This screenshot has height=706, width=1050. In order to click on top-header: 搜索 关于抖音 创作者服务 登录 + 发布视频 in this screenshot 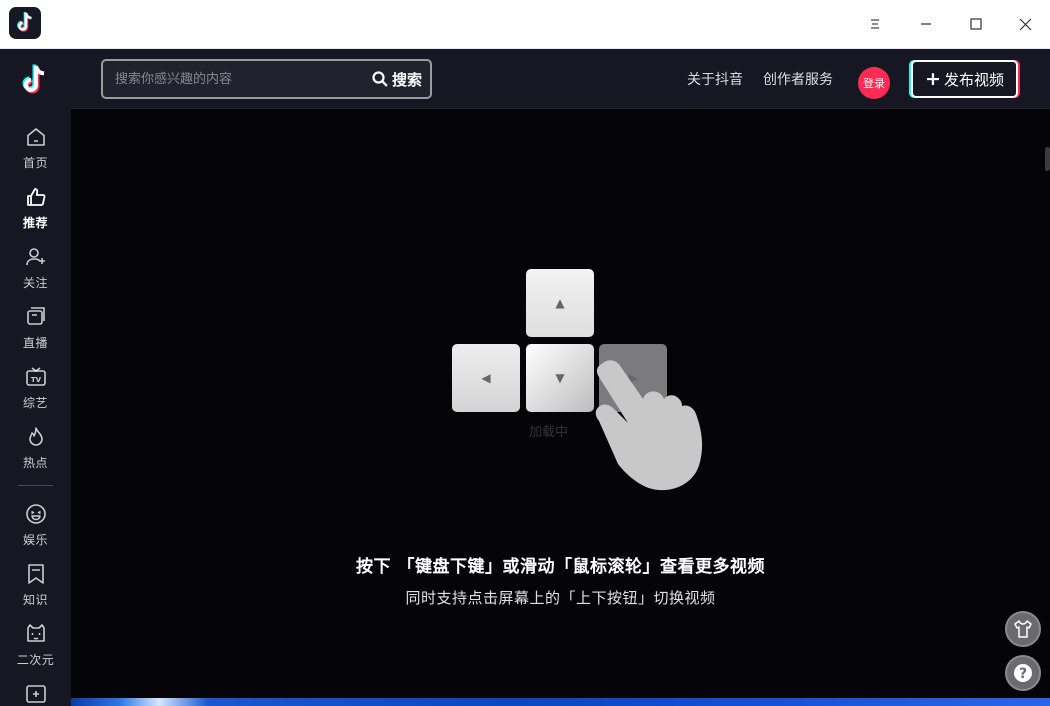, I will do `click(560, 79)`.